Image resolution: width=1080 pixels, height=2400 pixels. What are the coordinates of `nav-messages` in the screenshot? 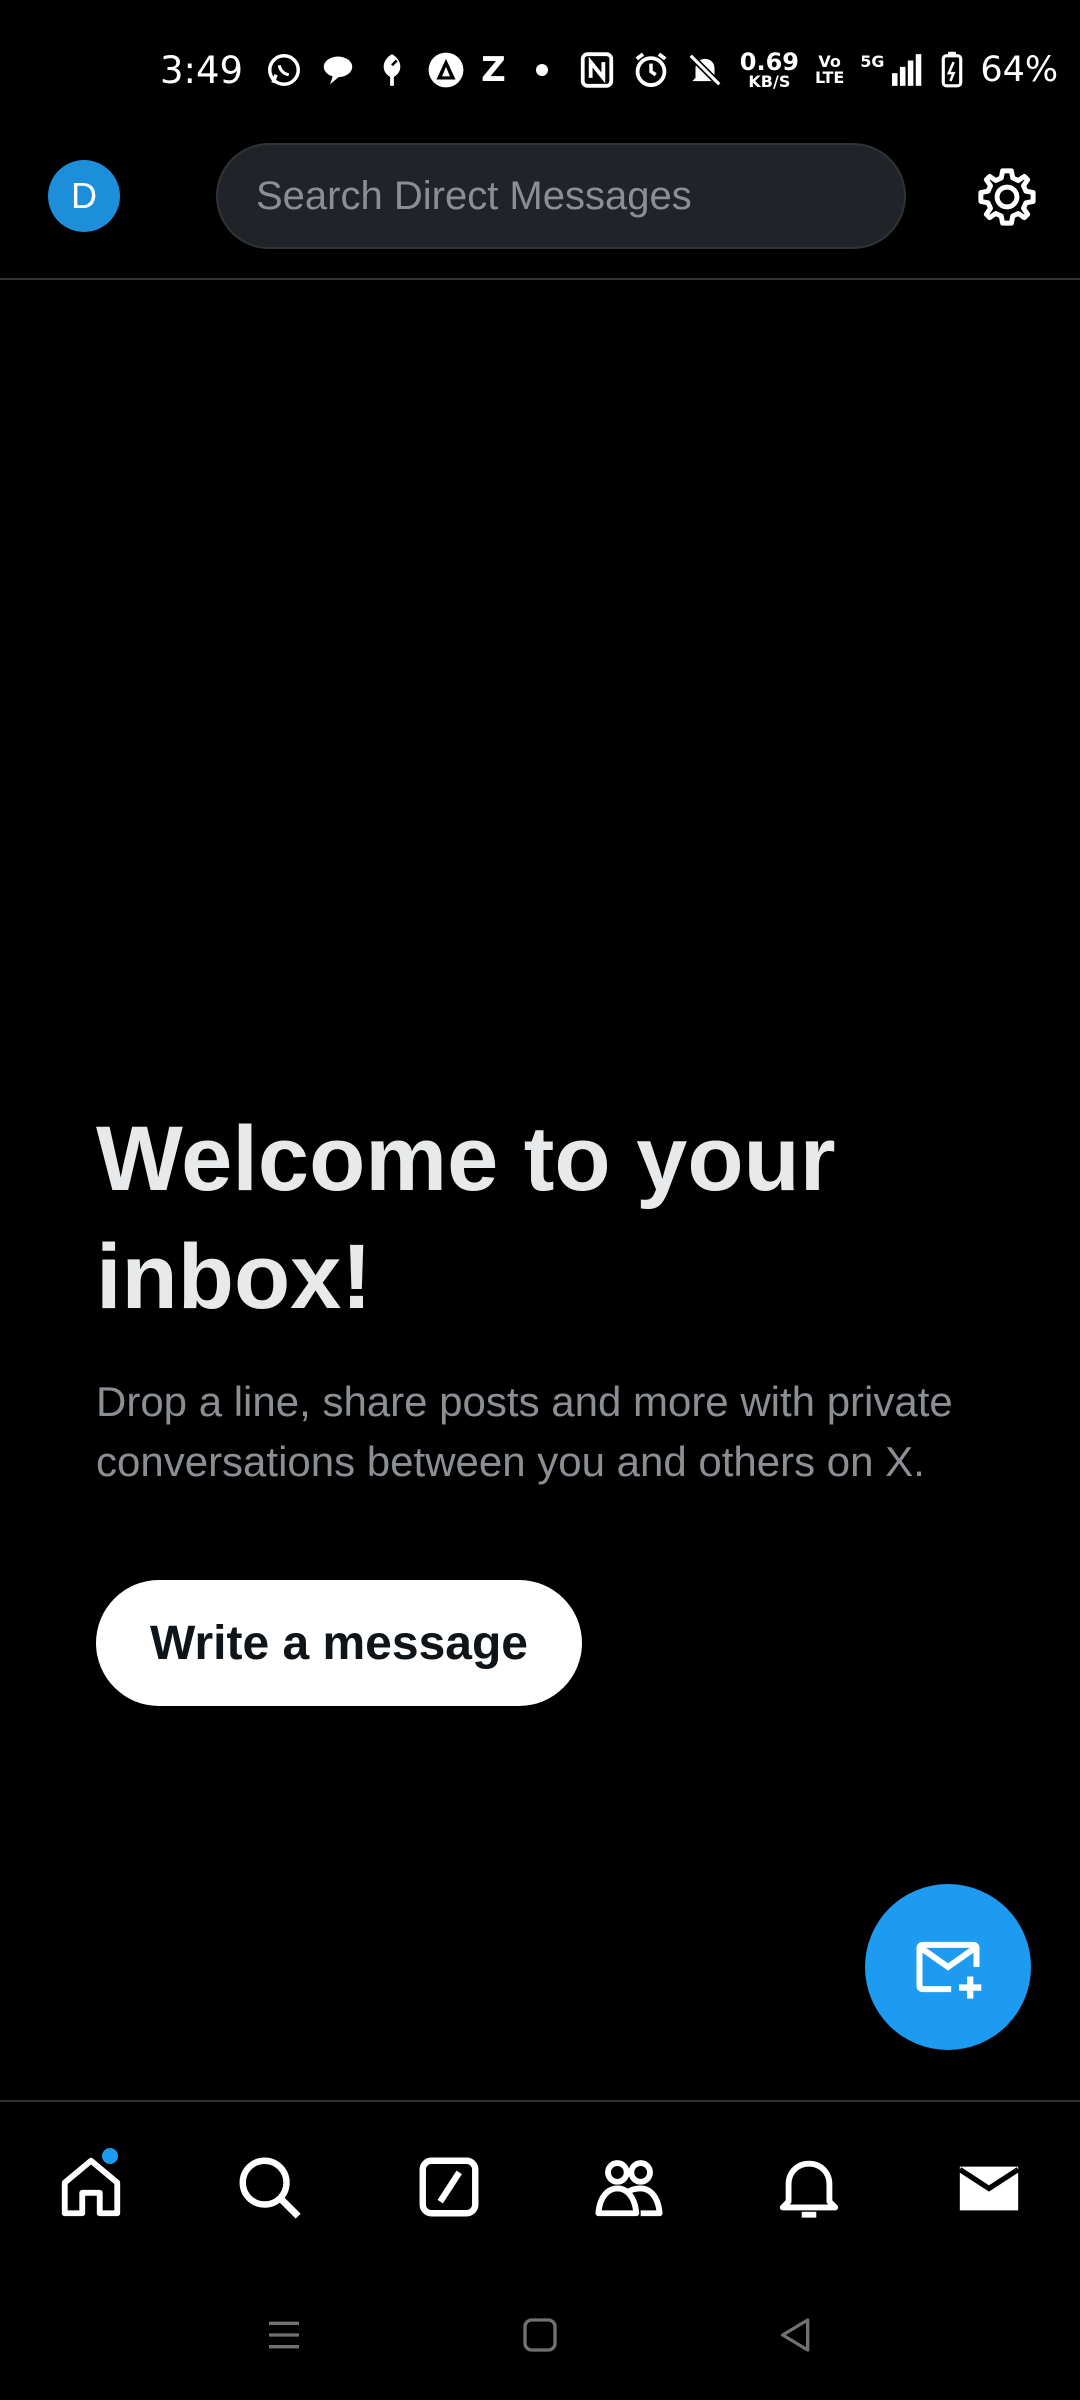 It's located at (989, 2187).